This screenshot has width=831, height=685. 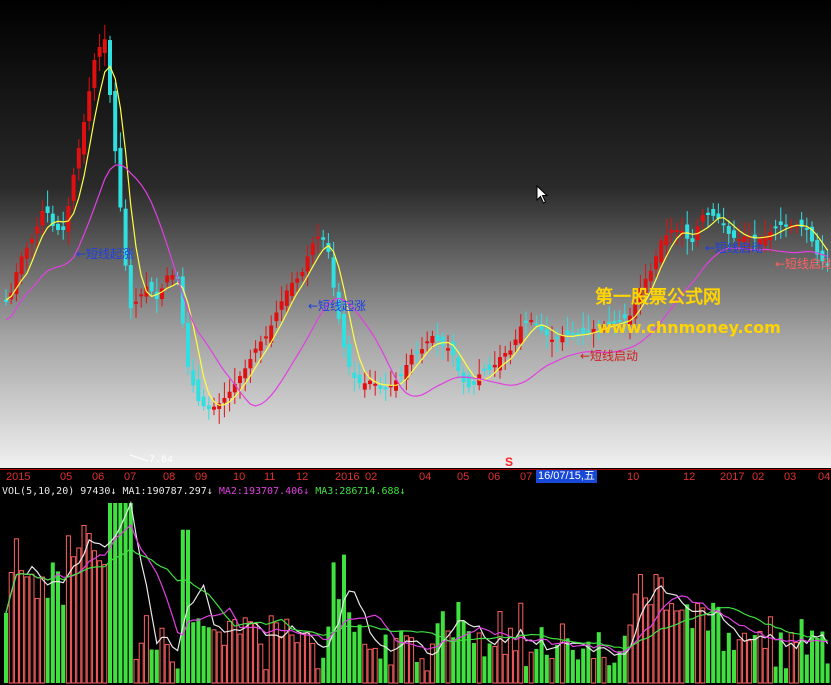 What do you see at coordinates (689, 327) in the screenshot?
I see `watermark-url: www.chnmoney.com` at bounding box center [689, 327].